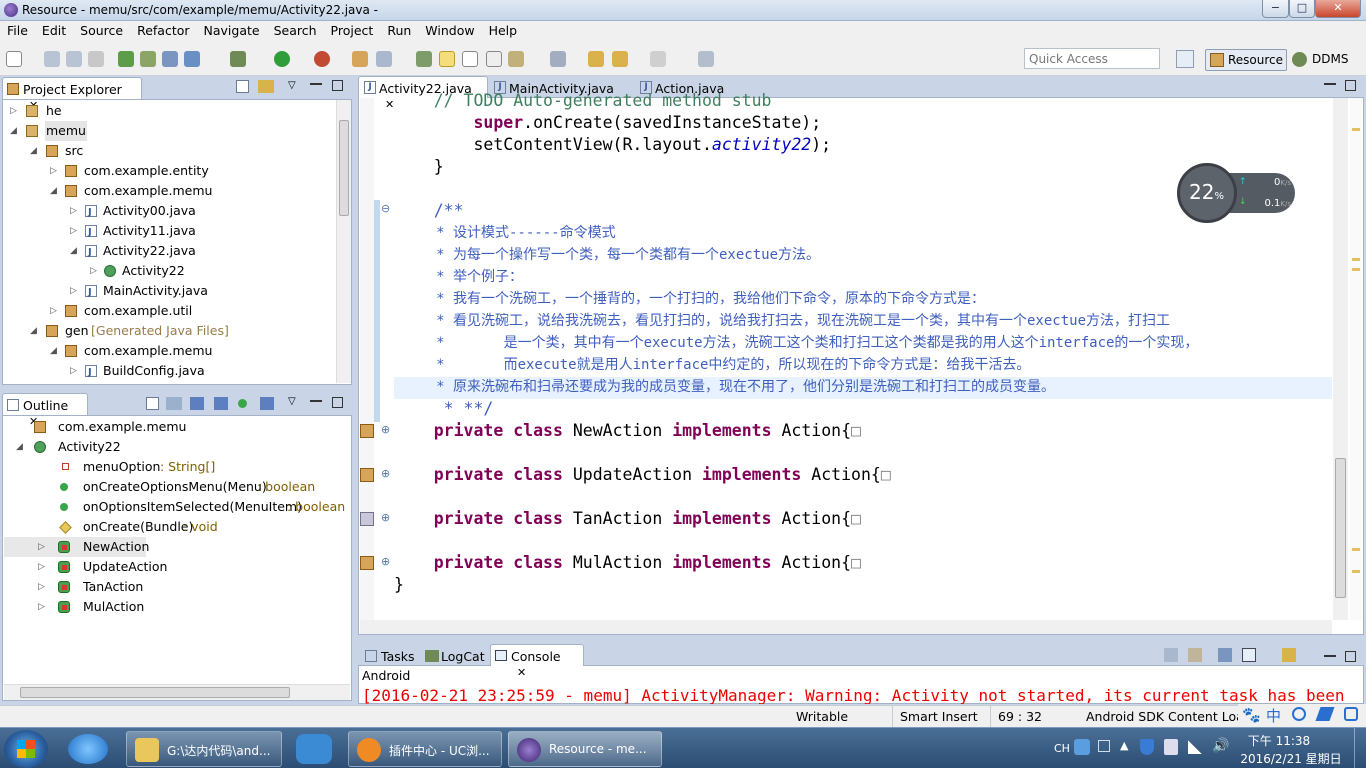 The image size is (1366, 768). What do you see at coordinates (52, 59) in the screenshot?
I see `save-icon` at bounding box center [52, 59].